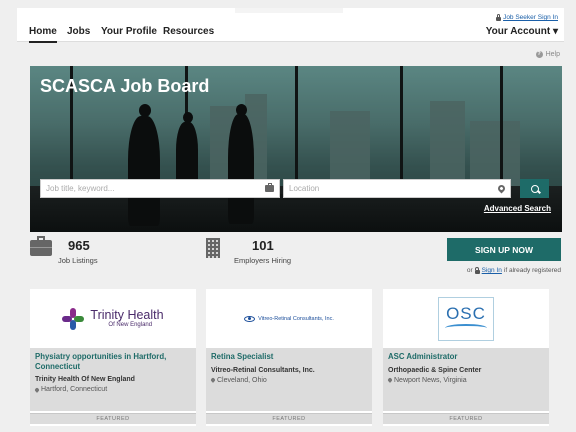  I want to click on job-title-link: Retina Specialist, so click(289, 357).